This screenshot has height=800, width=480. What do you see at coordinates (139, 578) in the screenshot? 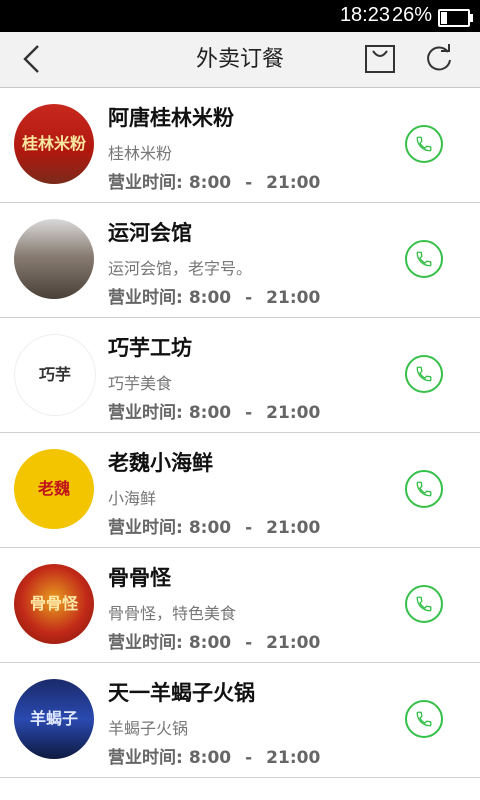
I see `restaurant-name: 骨骨怪` at bounding box center [139, 578].